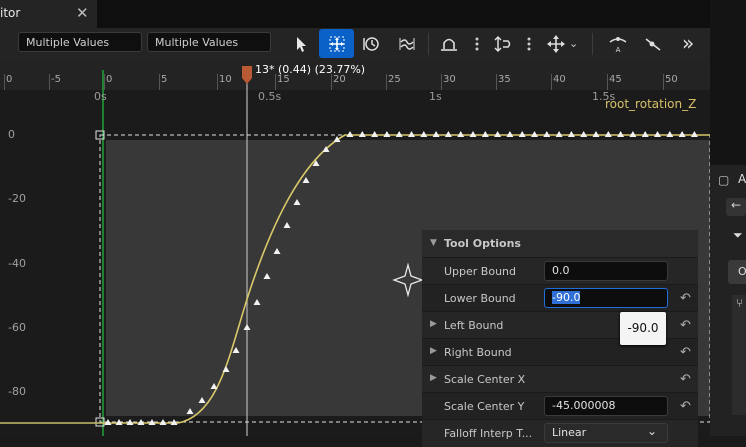 This screenshot has width=746, height=447. Describe the element at coordinates (371, 44) in the screenshot. I see `retime-icon` at that location.